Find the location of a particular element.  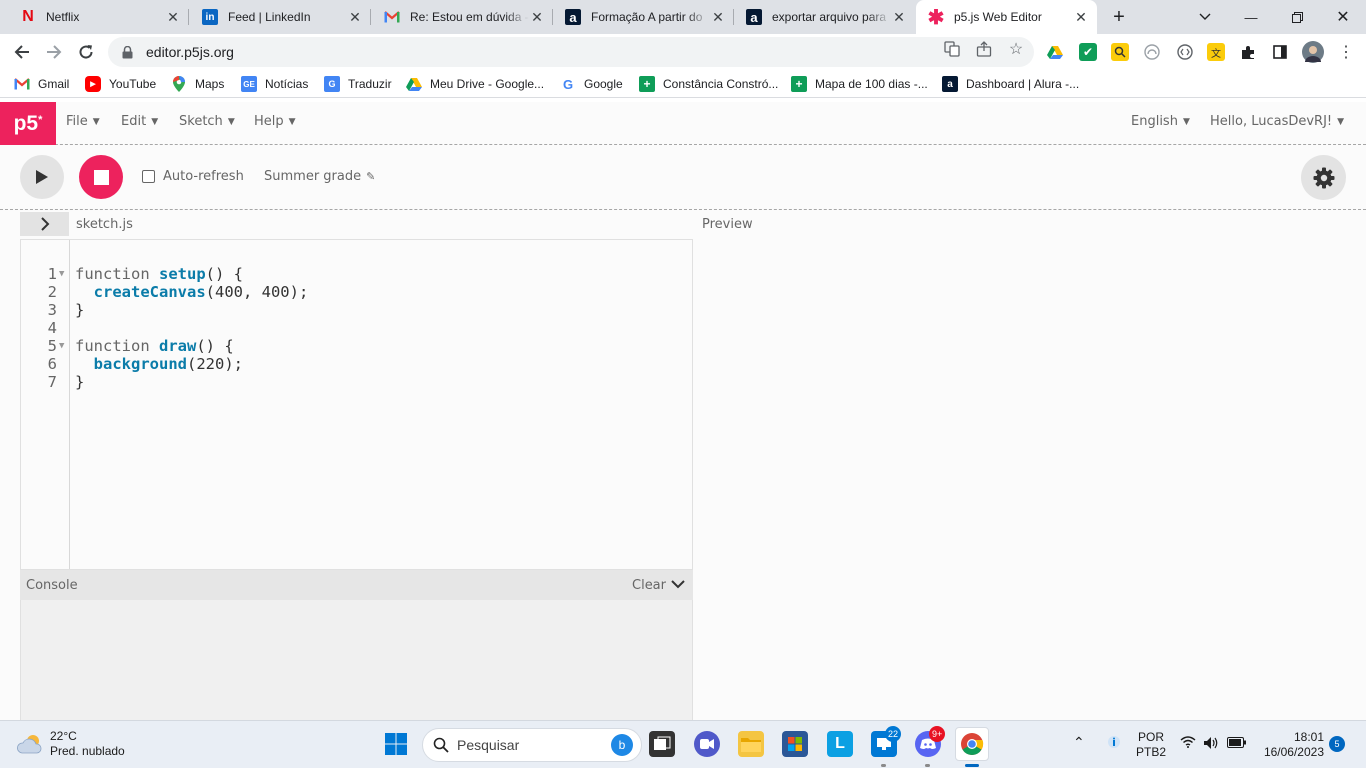

language-menu: English ▼ is located at coordinates (1160, 121).